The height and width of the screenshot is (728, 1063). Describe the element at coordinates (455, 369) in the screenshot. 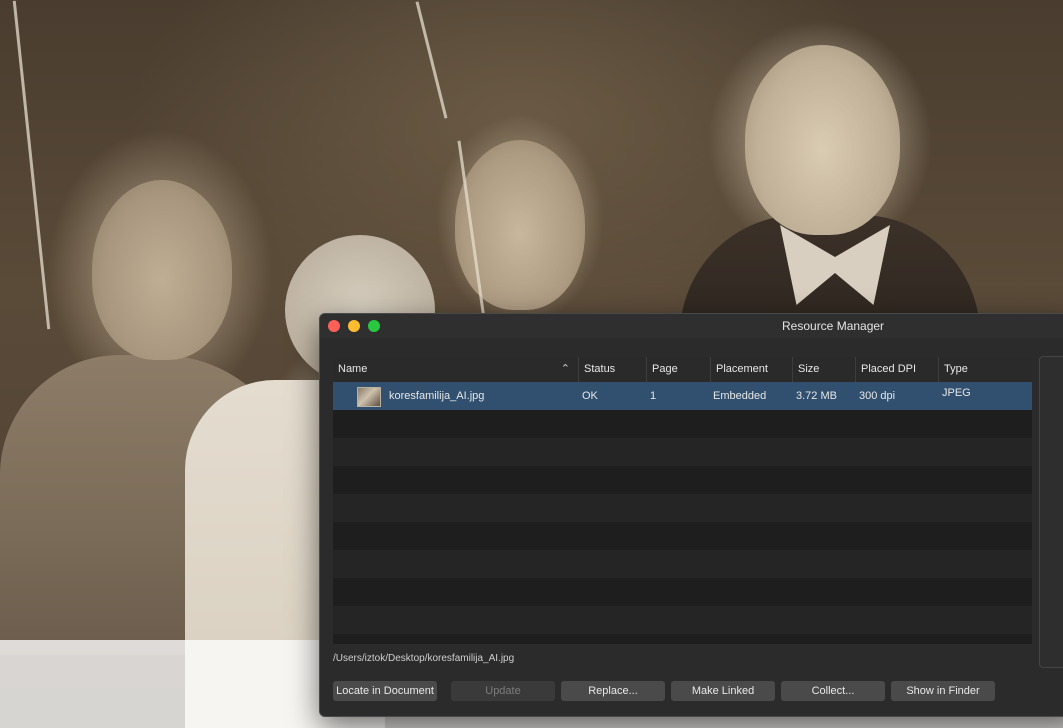

I see `column-header-name: Name ⌃` at that location.